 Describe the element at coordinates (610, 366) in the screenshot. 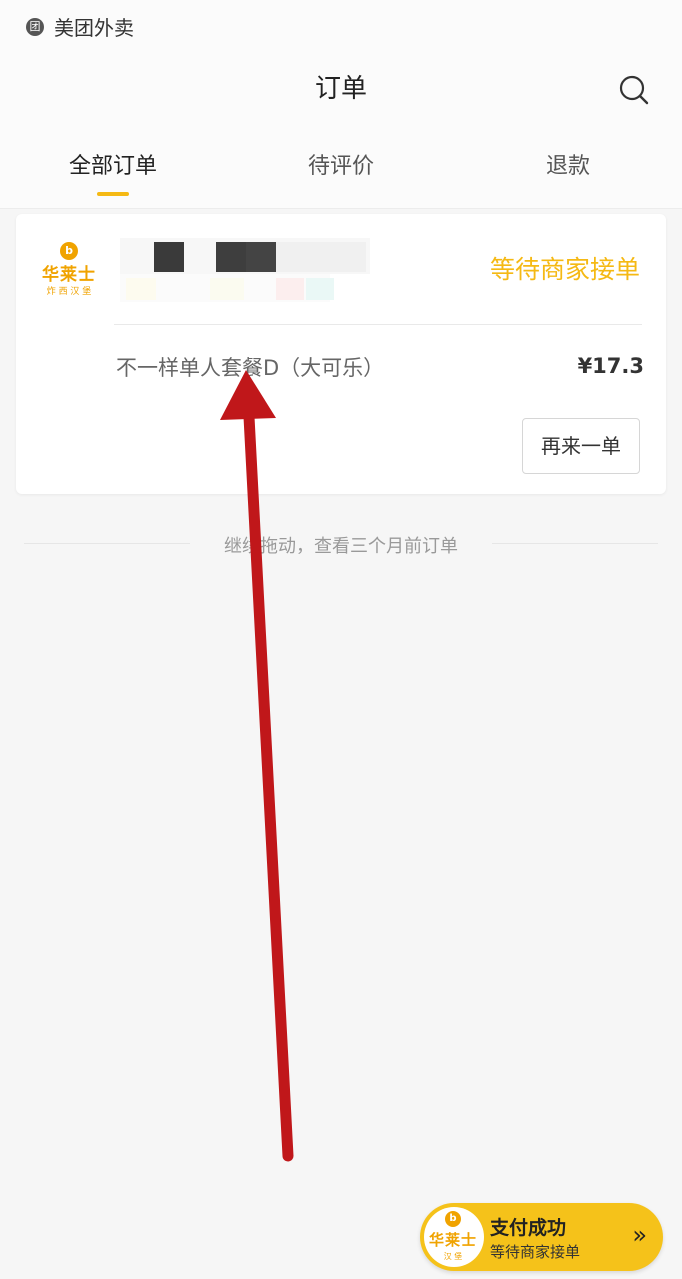

I see `order-price: ¥17.3` at that location.